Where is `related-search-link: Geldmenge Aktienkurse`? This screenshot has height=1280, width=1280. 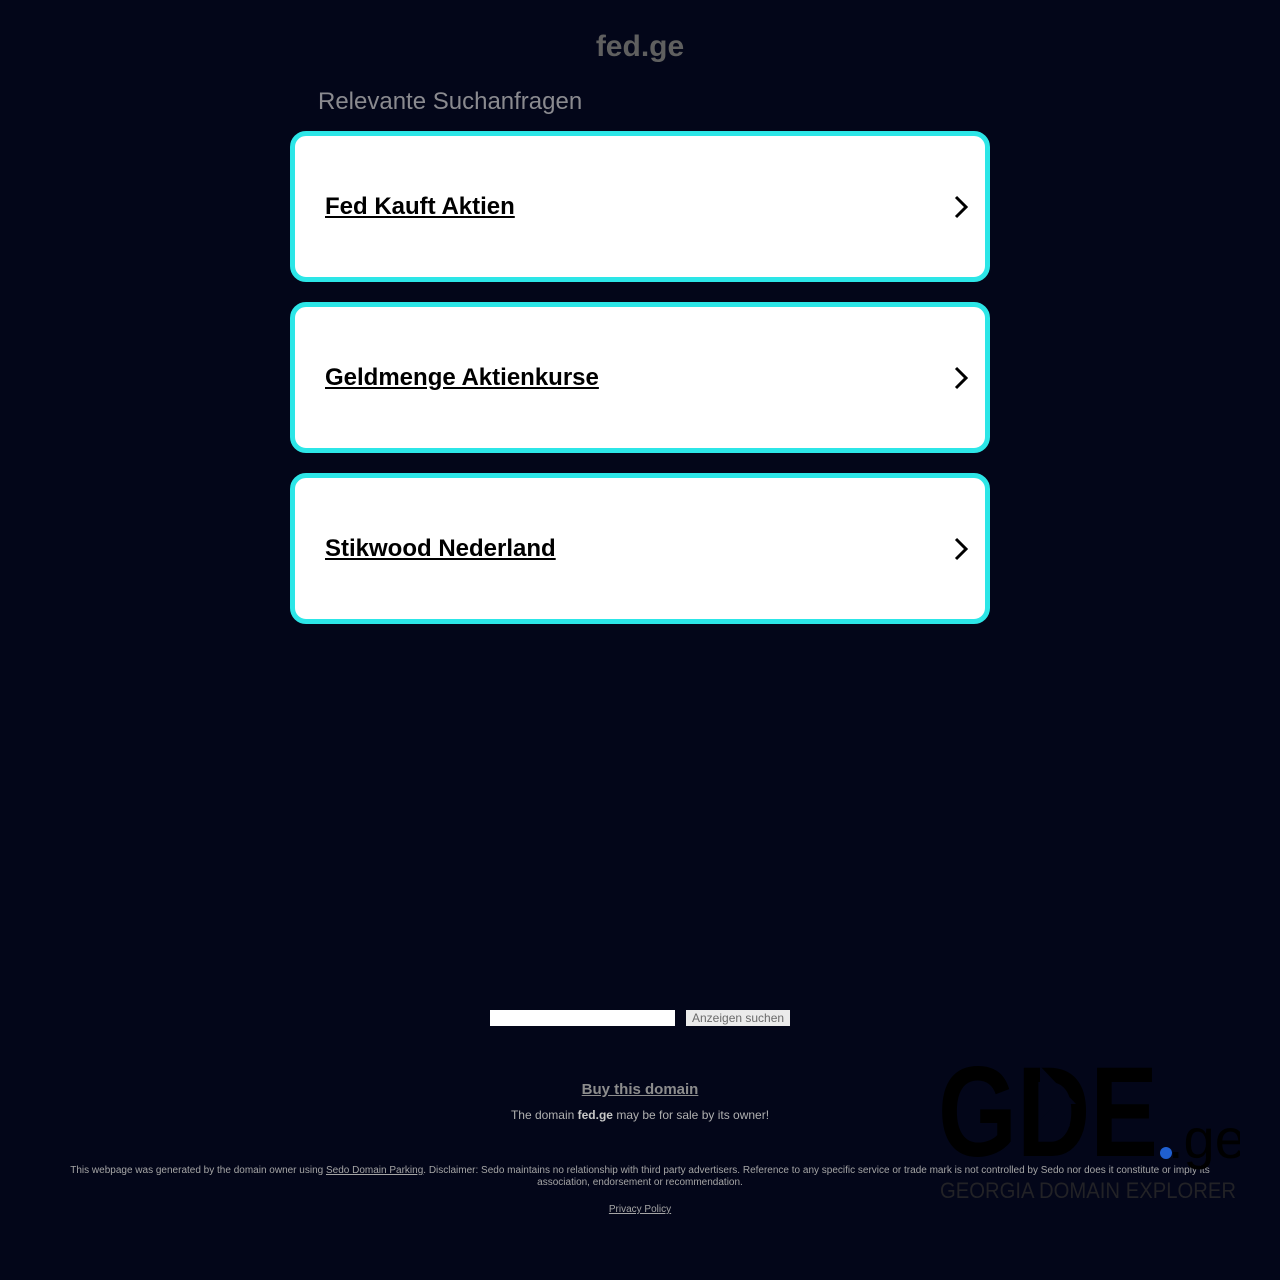 related-search-link: Geldmenge Aktienkurse is located at coordinates (462, 378).